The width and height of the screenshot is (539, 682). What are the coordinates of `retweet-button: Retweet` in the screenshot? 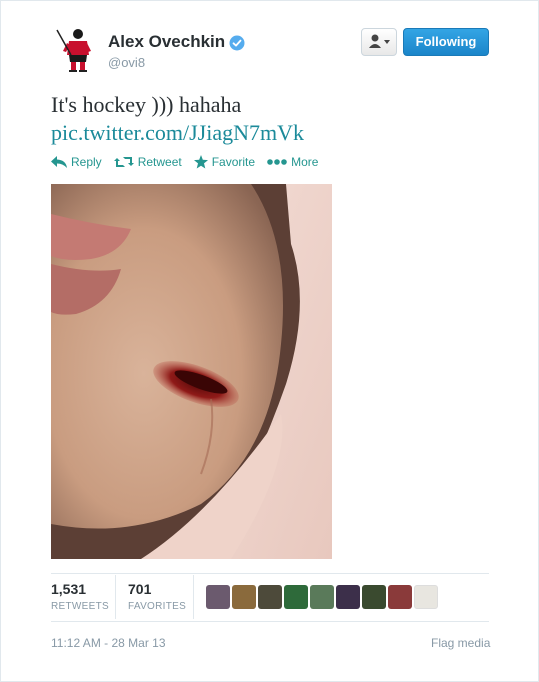 It's located at (147, 162).